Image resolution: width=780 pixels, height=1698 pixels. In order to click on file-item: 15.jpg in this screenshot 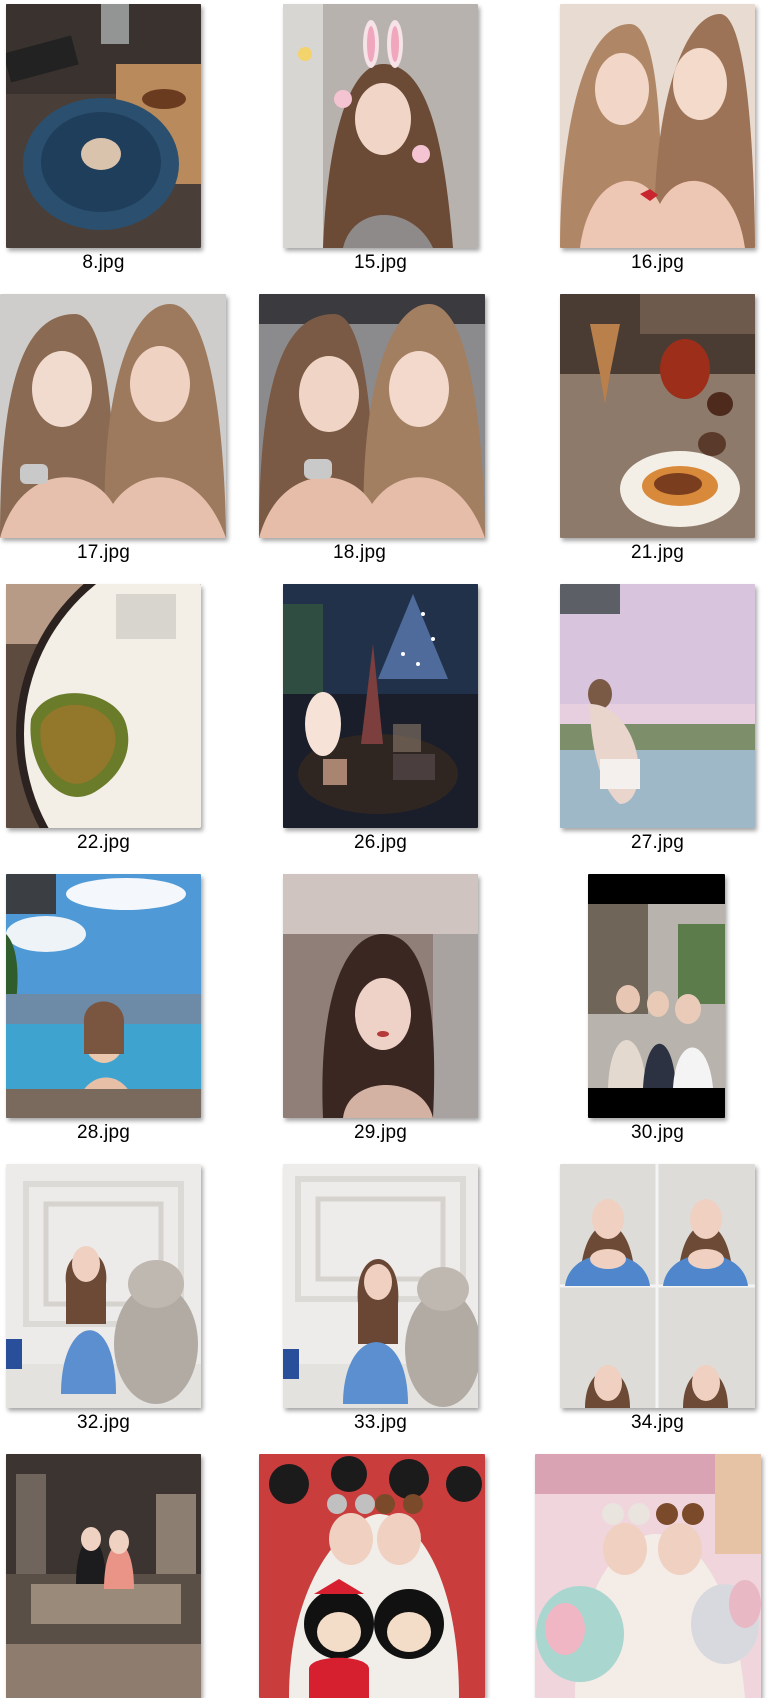, I will do `click(404, 145)`.